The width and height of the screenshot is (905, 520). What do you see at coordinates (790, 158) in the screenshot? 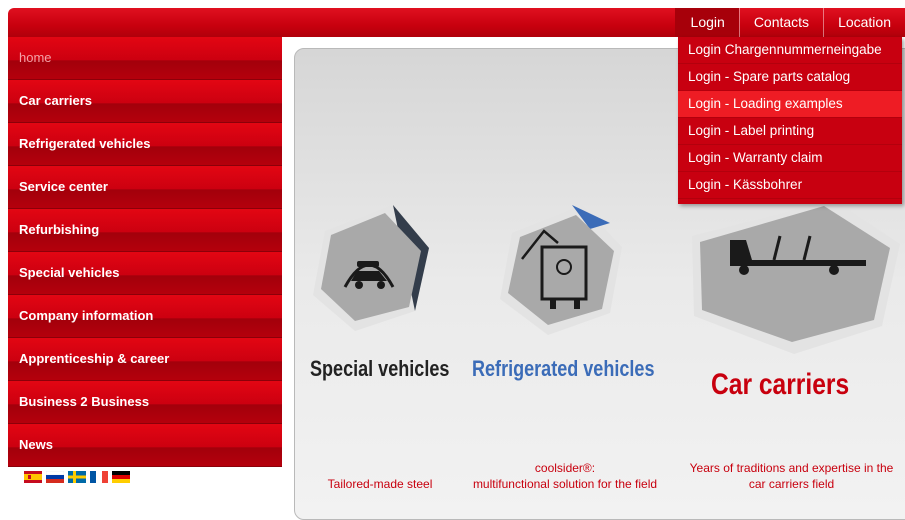
I see `dropdown-item-warranty-claim: Login - Warranty claim` at bounding box center [790, 158].